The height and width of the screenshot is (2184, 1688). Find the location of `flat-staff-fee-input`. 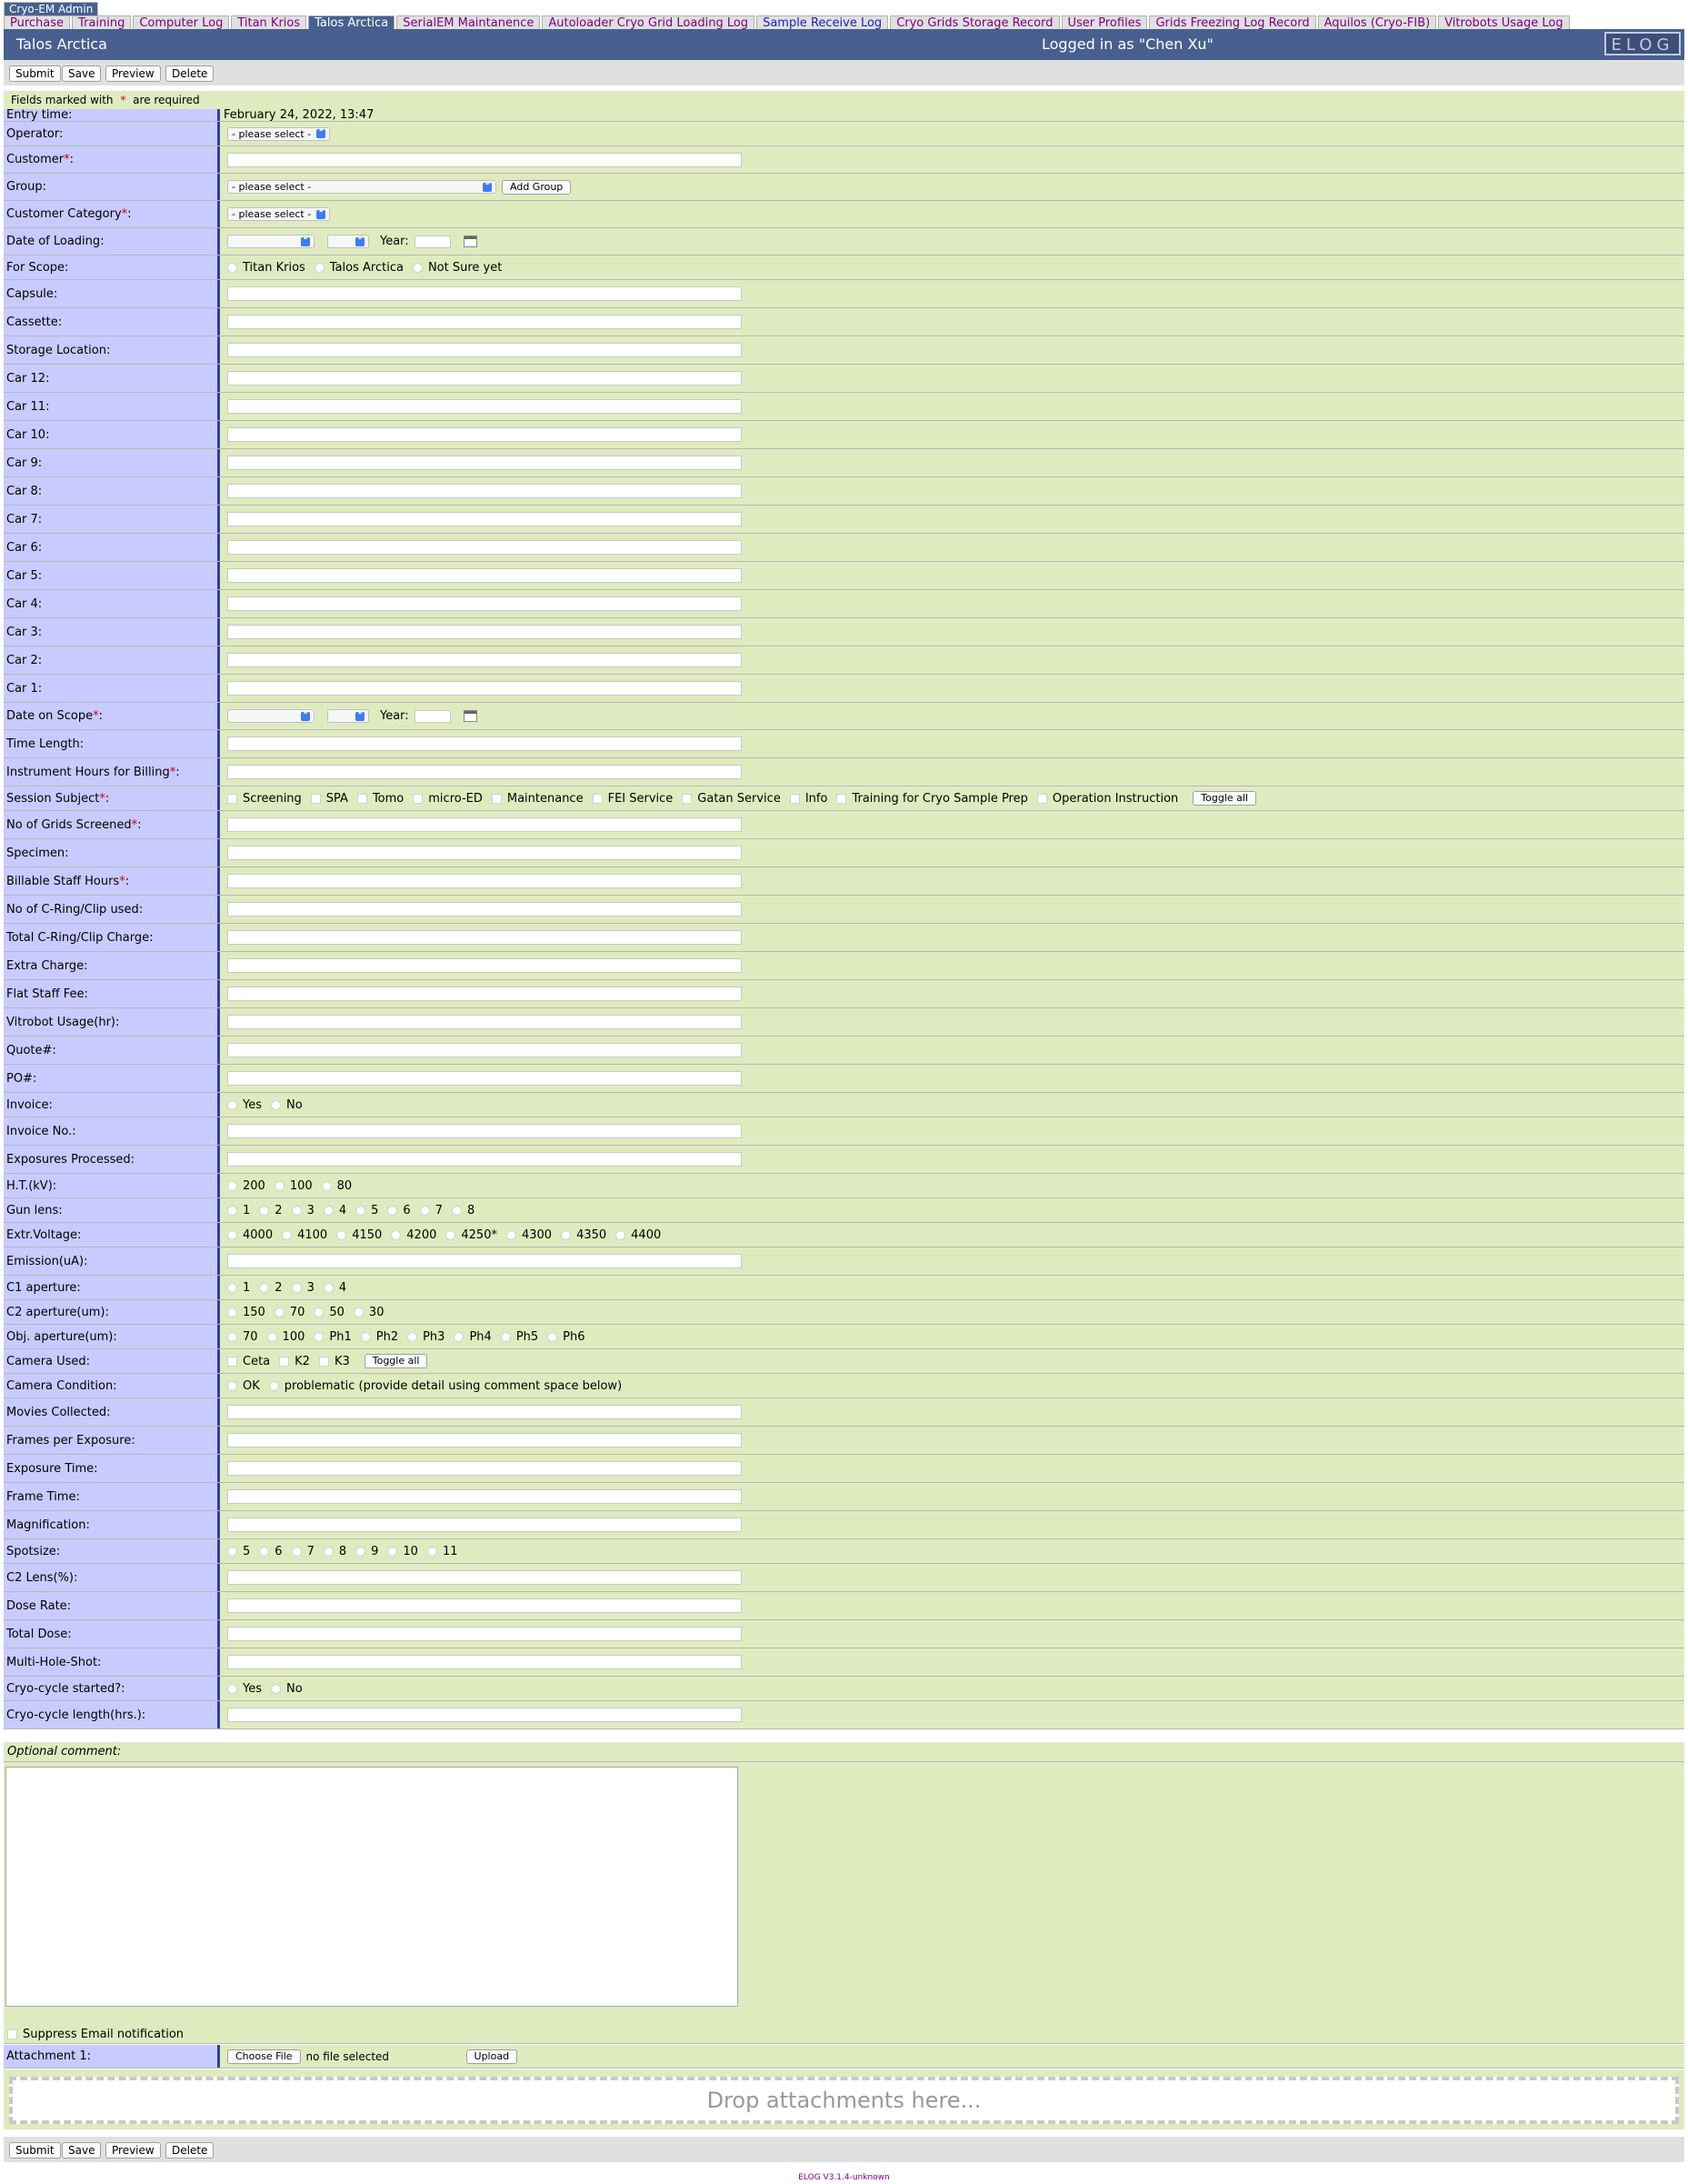

flat-staff-fee-input is located at coordinates (485, 994).